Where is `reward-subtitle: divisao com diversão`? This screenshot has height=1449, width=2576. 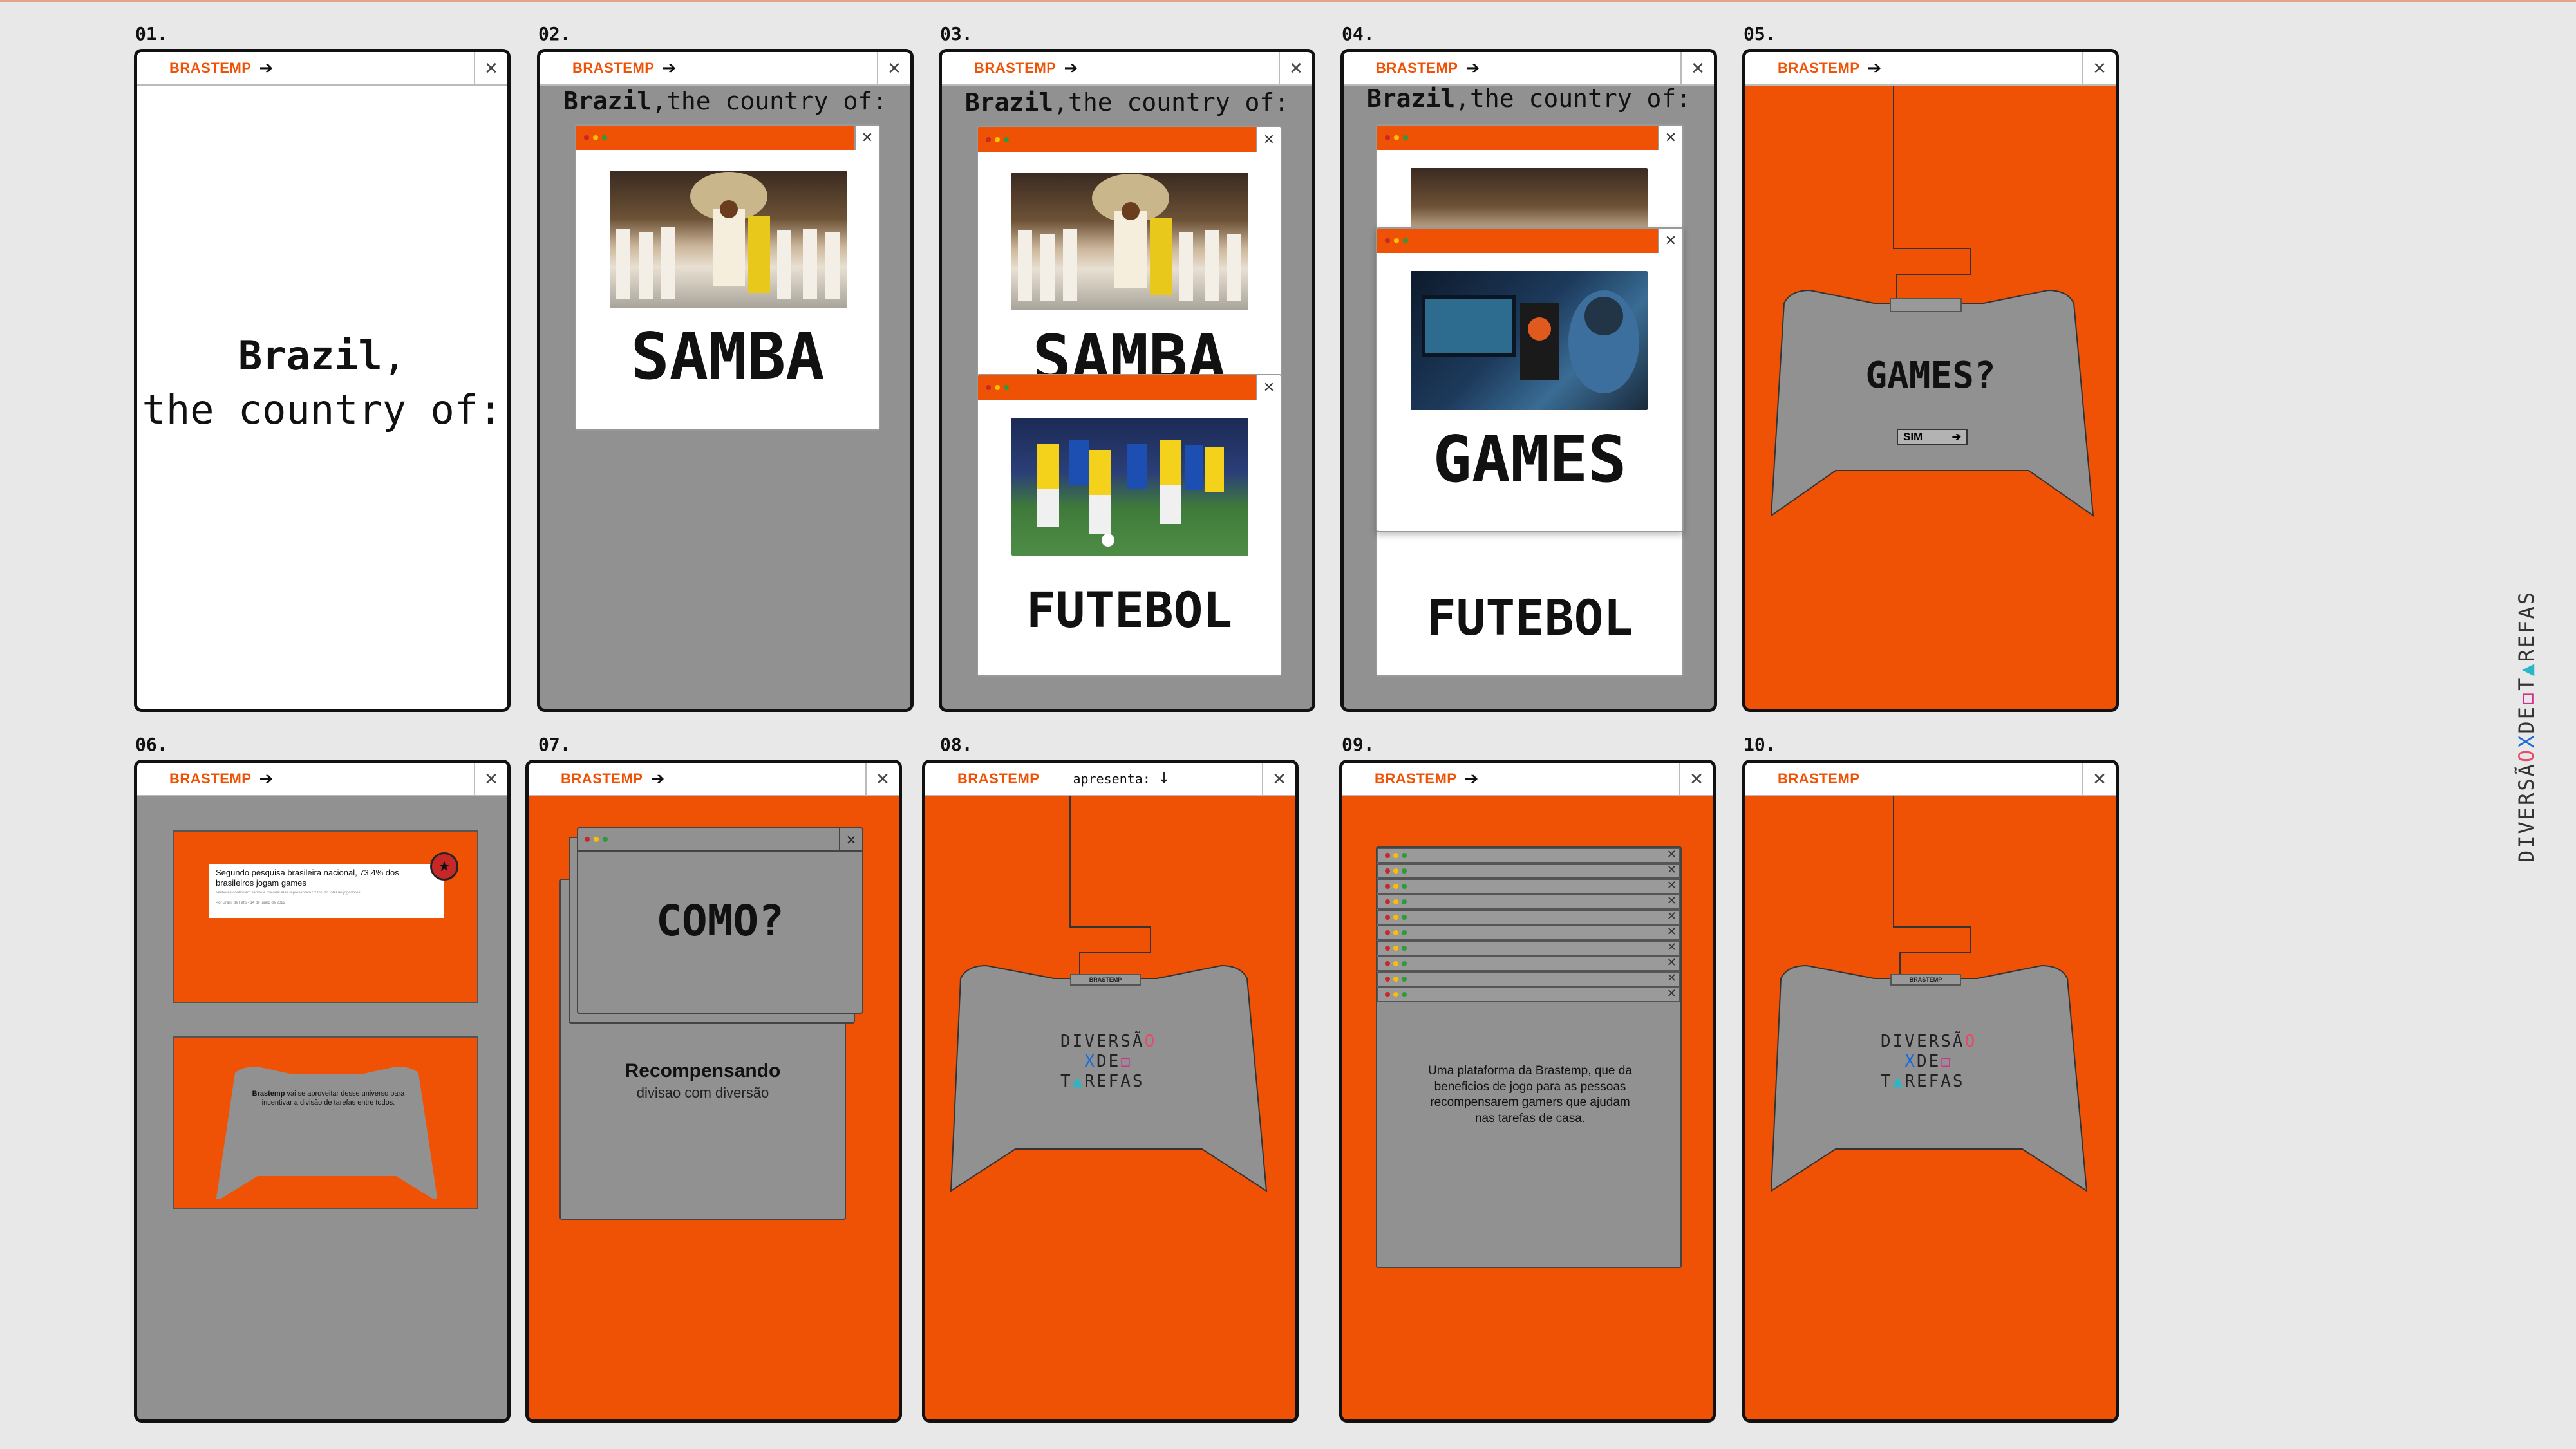
reward-subtitle: divisao com diversão is located at coordinates (702, 1093).